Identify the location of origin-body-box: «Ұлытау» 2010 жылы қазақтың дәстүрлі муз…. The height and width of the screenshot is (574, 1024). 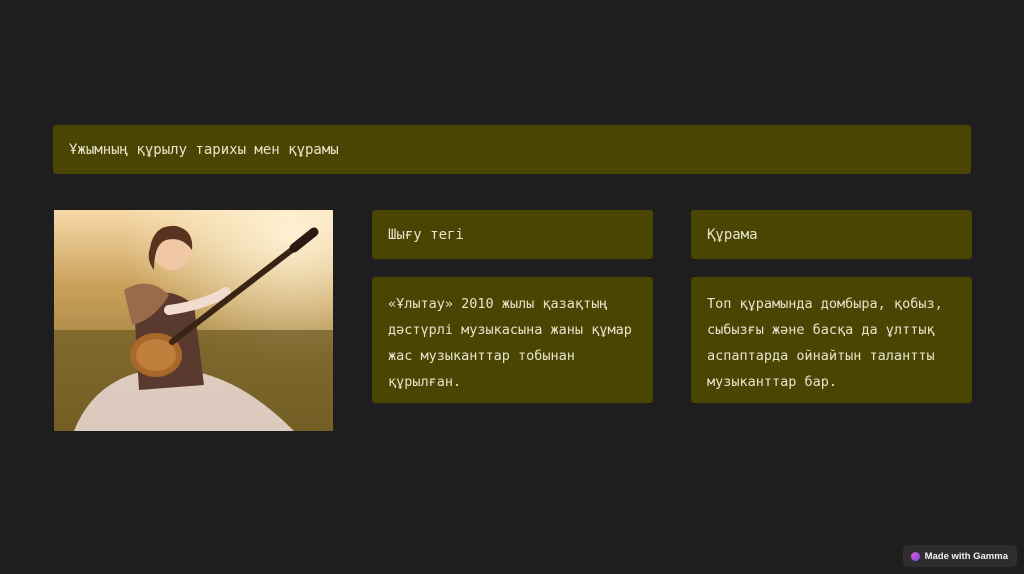
(512, 340).